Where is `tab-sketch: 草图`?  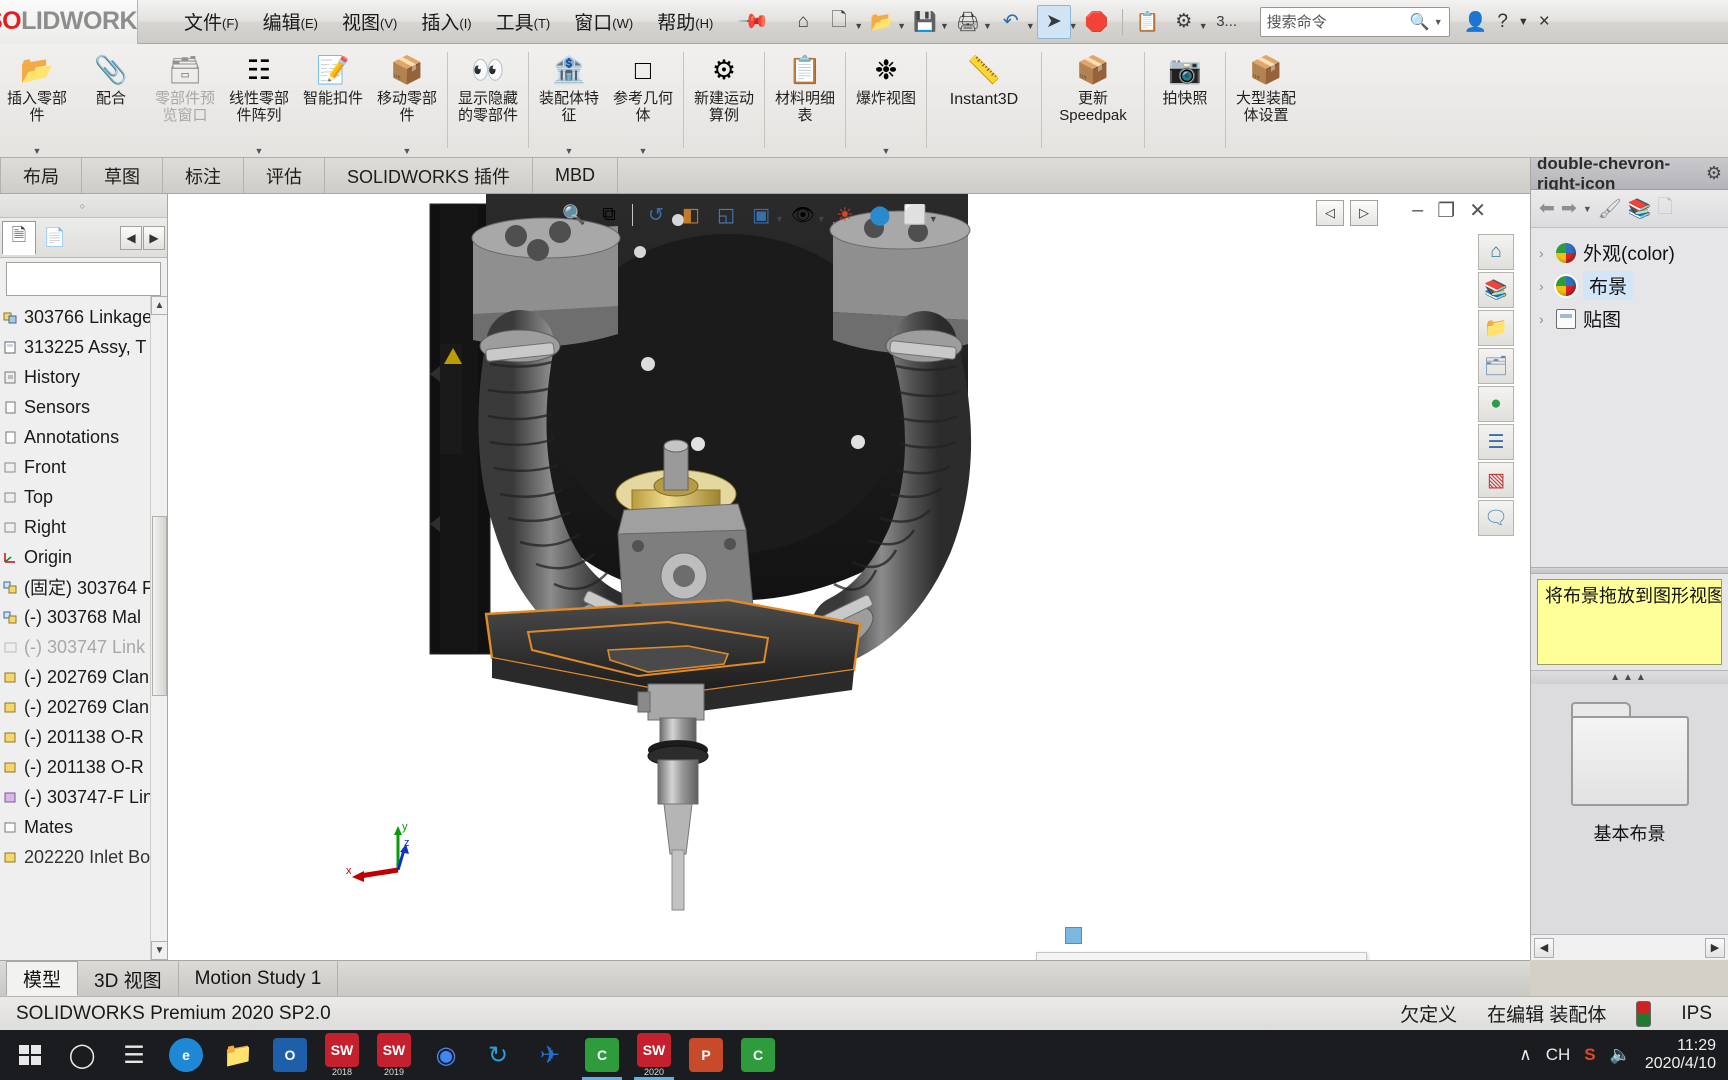 tab-sketch: 草图 is located at coordinates (122, 175).